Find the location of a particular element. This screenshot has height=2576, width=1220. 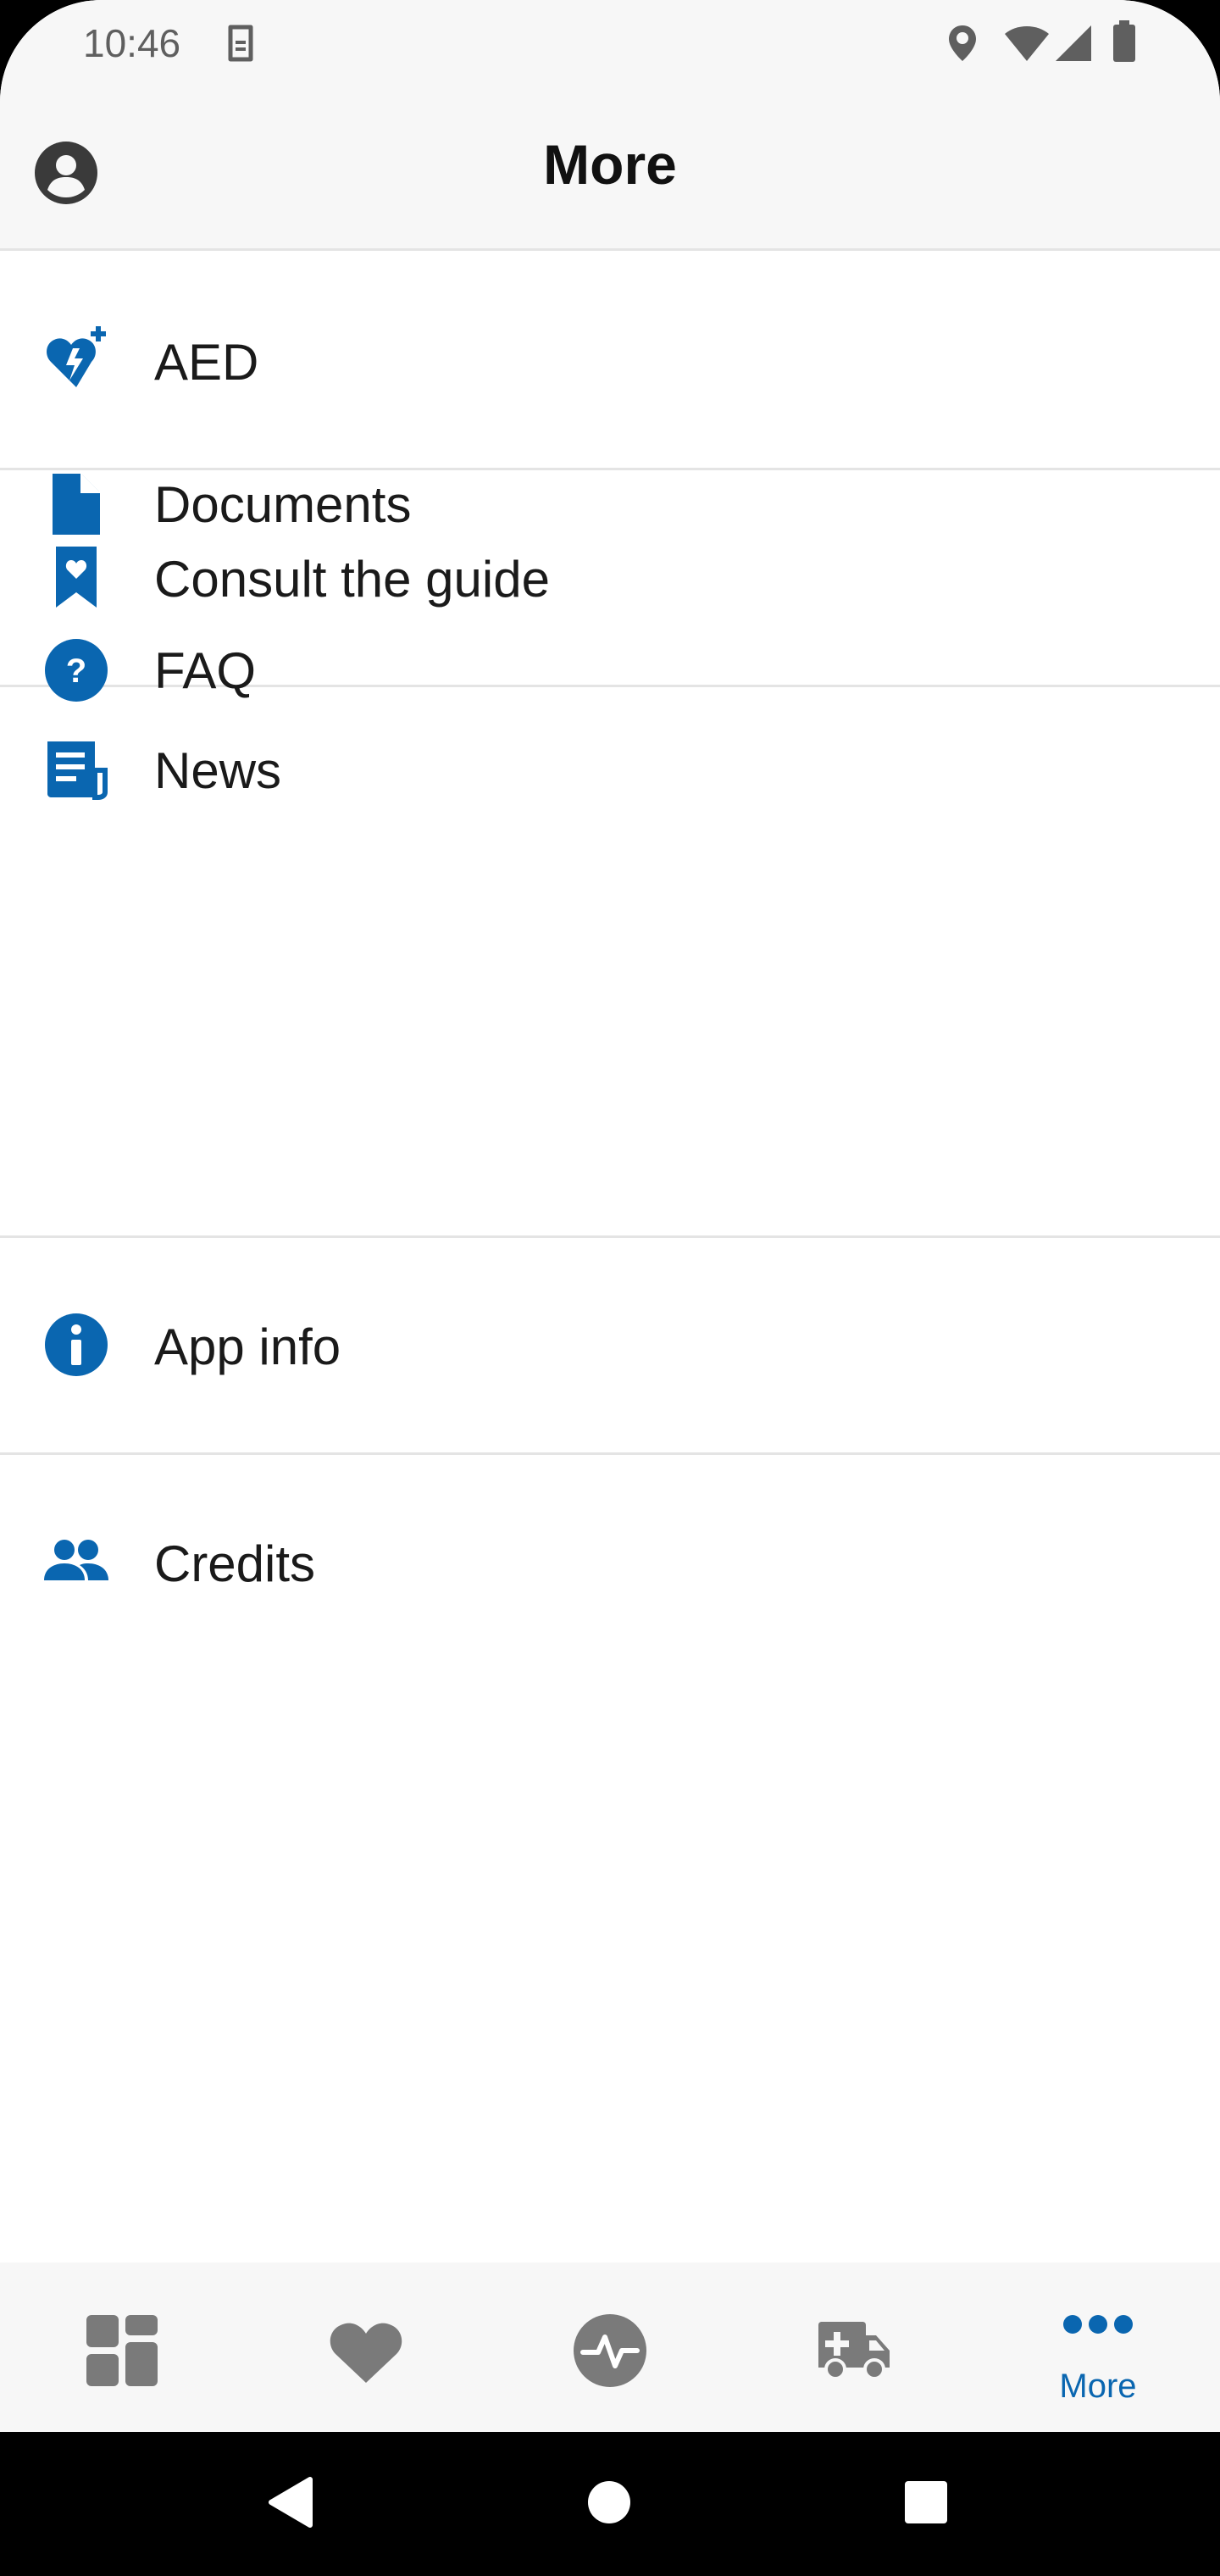

menu-item-faq: ? FAQ is located at coordinates (610, 719).